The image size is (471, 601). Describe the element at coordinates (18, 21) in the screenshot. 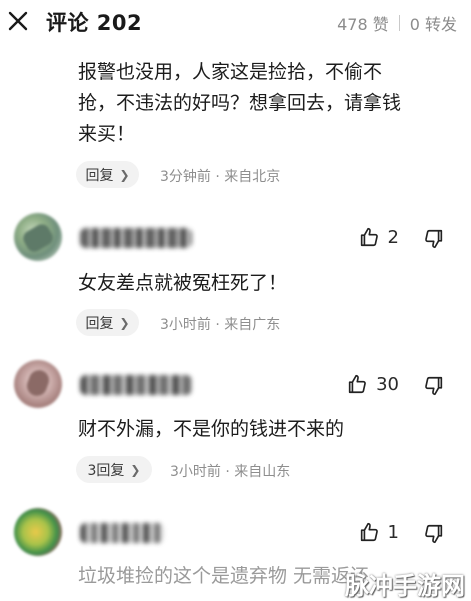

I see `close-icon` at that location.